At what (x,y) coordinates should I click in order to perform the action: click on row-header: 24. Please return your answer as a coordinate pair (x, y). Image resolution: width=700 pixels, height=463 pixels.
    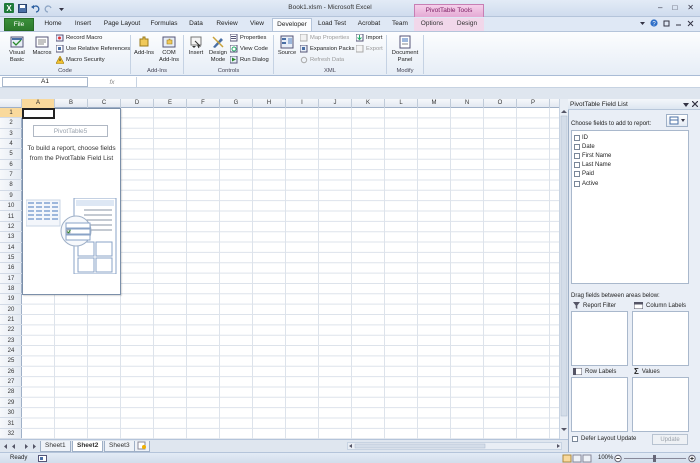
    Looking at the image, I should click on (11, 351).